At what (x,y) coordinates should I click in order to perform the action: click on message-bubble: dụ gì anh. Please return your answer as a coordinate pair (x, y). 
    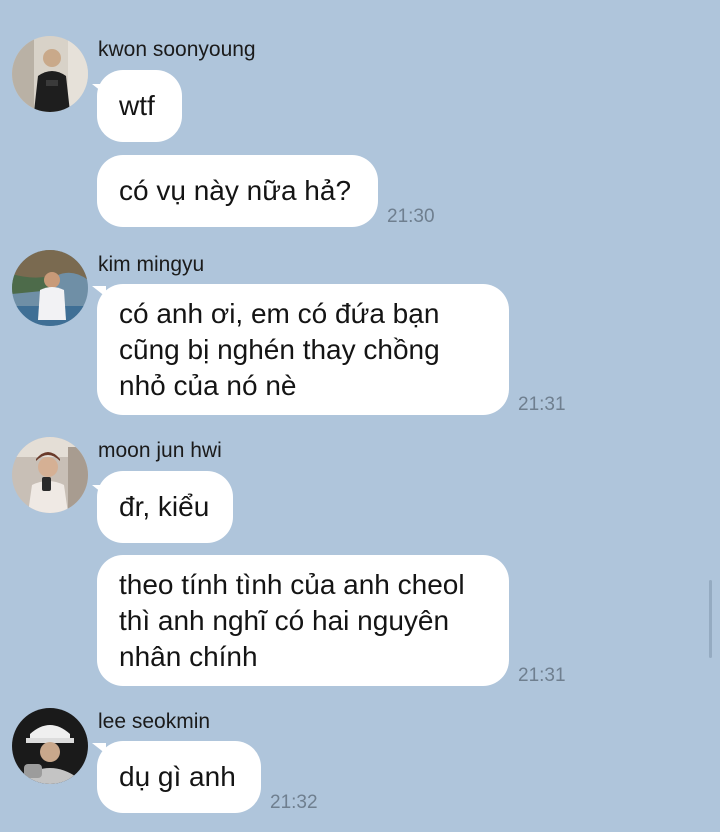
    Looking at the image, I should click on (179, 777).